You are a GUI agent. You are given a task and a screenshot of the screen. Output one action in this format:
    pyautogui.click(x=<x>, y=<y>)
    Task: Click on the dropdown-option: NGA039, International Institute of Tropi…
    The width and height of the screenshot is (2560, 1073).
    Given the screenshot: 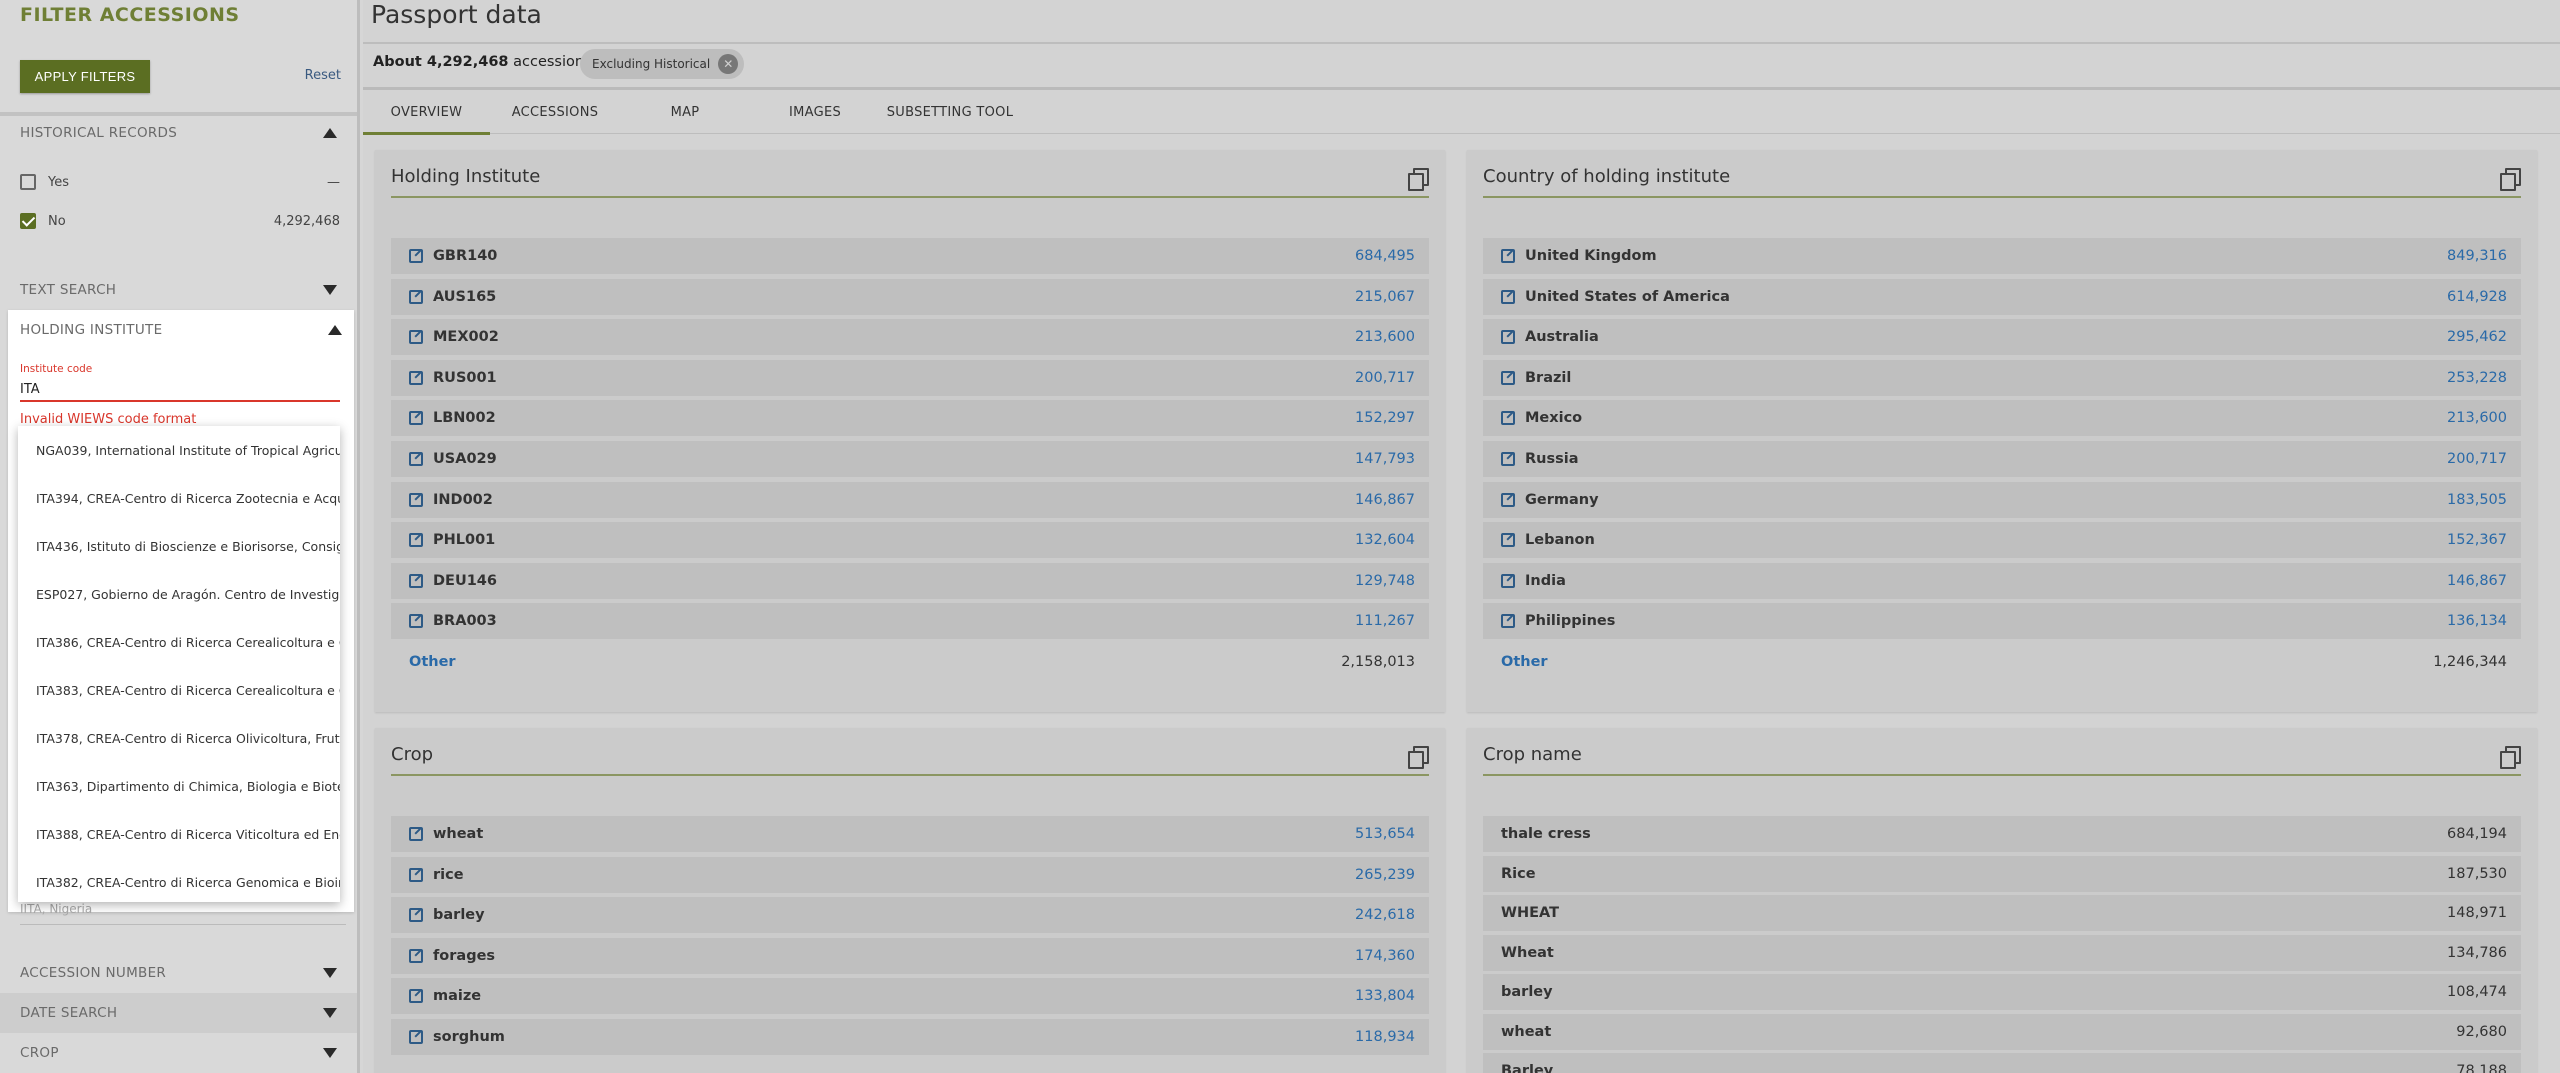 What is the action you would take?
    pyautogui.click(x=179, y=450)
    